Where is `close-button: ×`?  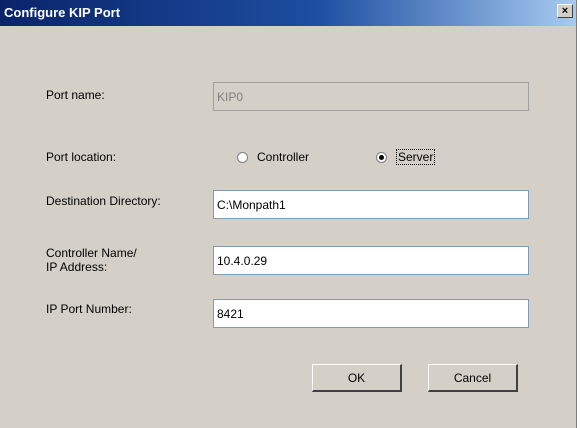
close-button: × is located at coordinates (565, 11).